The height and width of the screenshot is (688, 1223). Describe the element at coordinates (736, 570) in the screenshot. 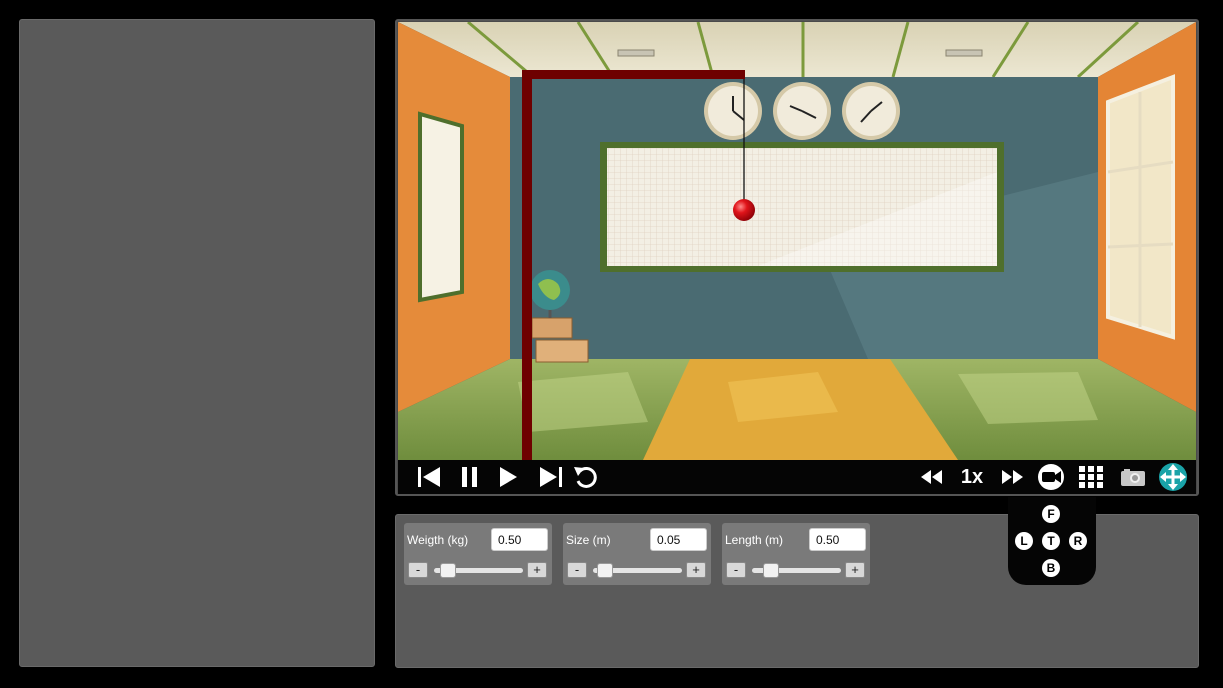

I see `length-decrease-button: -` at that location.